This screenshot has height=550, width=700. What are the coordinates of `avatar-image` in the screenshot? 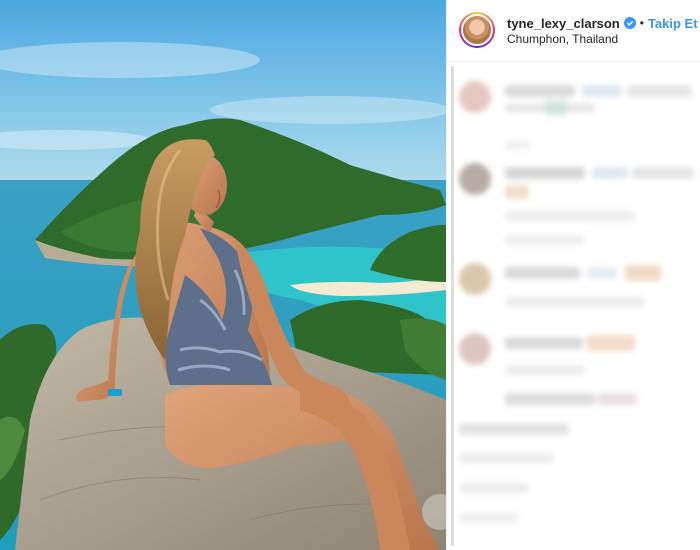 It's located at (477, 30).